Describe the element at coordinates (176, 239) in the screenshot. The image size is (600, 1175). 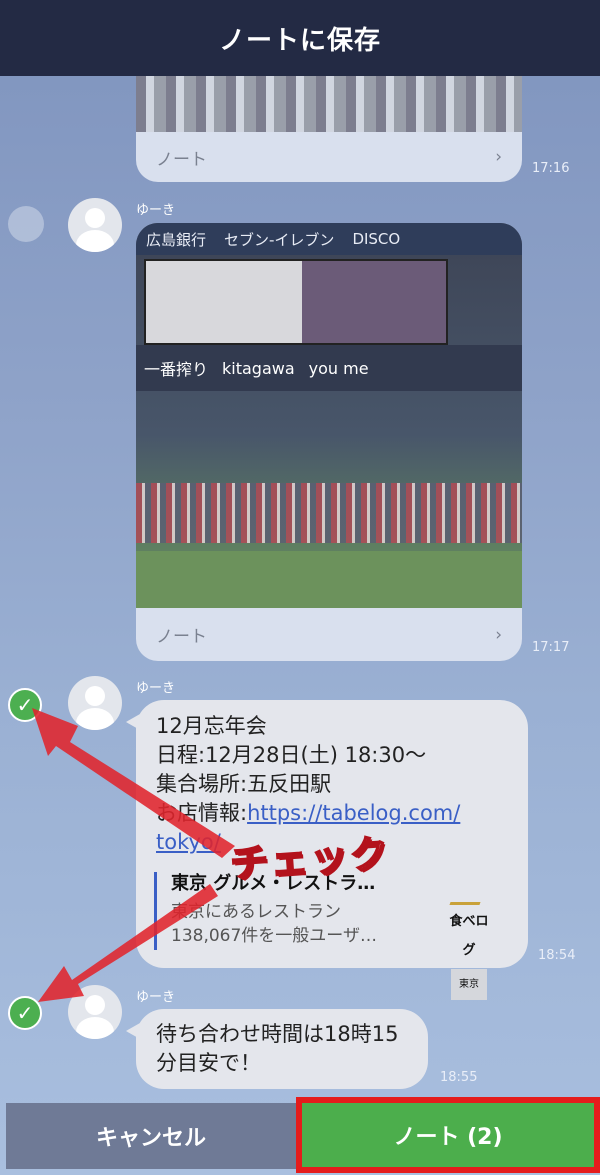
I see `ad-text: 広島銀行` at that location.